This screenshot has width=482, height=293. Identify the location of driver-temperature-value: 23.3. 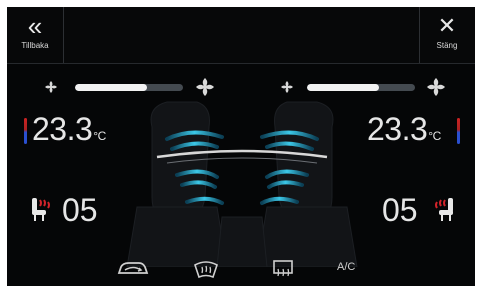
(62, 129).